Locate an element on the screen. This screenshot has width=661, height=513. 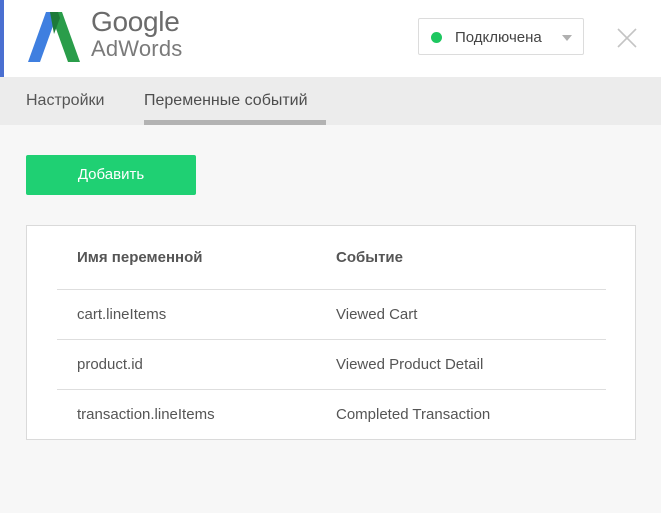
connection-status-dropdown: Подключена is located at coordinates (501, 36).